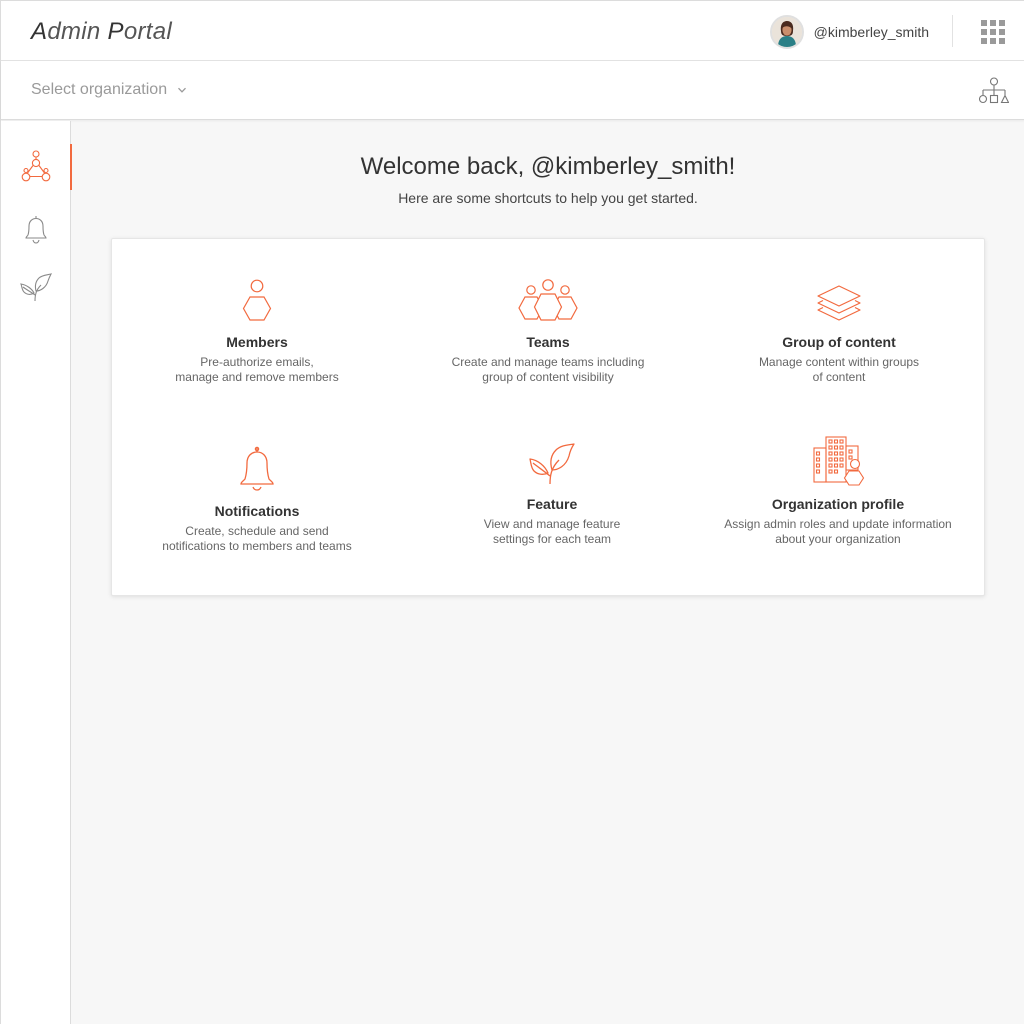 The width and height of the screenshot is (1024, 1024). I want to click on layers-icon, so click(839, 303).